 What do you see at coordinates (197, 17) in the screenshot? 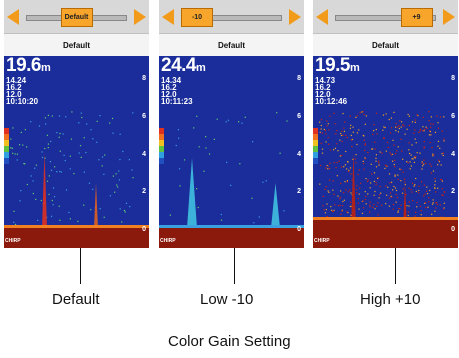
I see `gain-slider-thumb: -10` at bounding box center [197, 17].